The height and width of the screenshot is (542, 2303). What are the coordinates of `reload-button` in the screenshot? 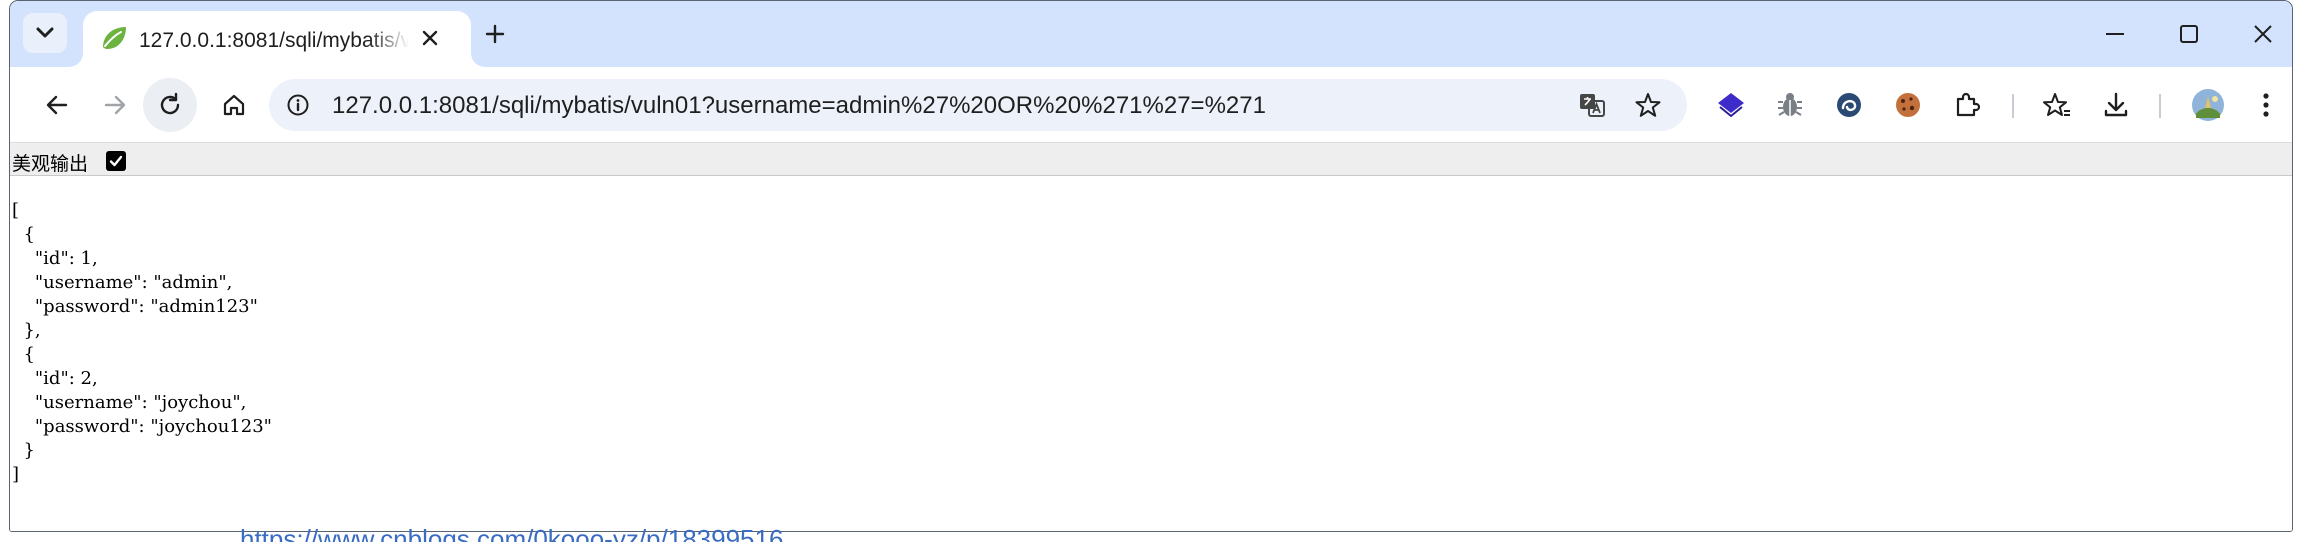 It's located at (170, 105).